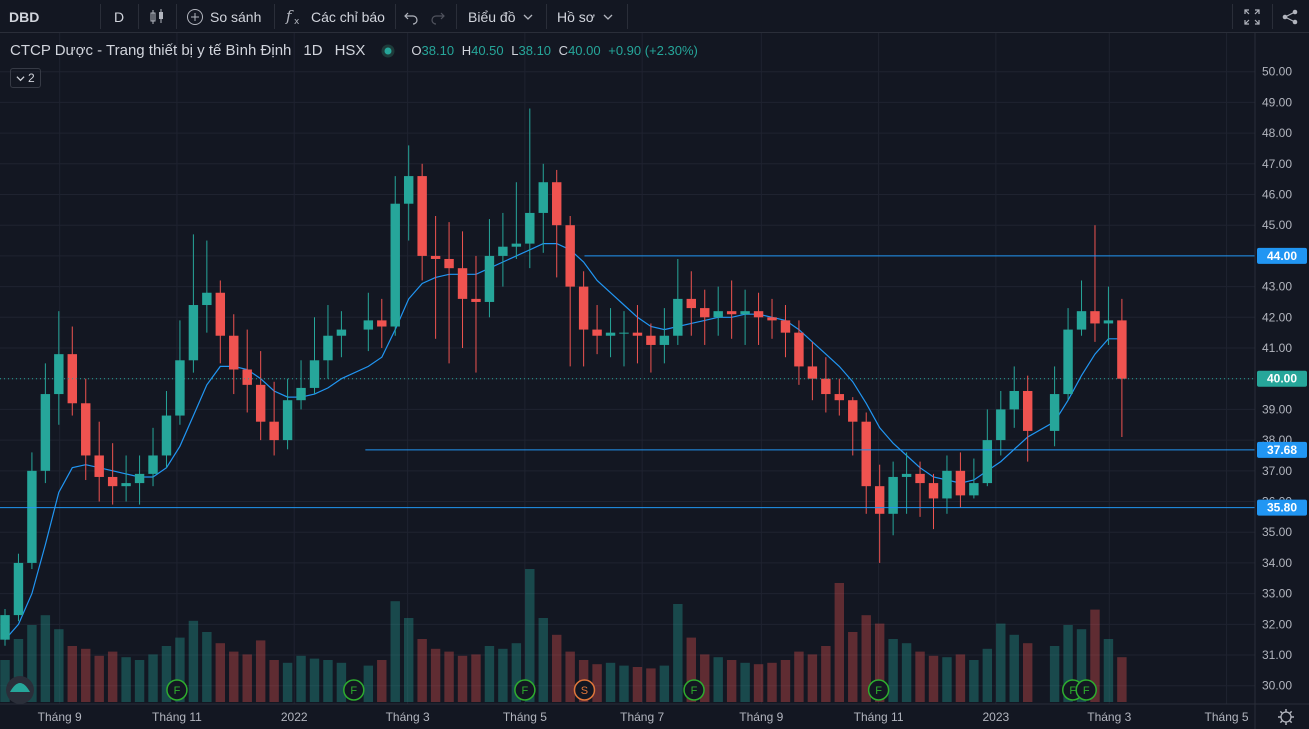 The image size is (1309, 729). Describe the element at coordinates (1277, 686) in the screenshot. I see `y-tick-label: 30.00` at that location.